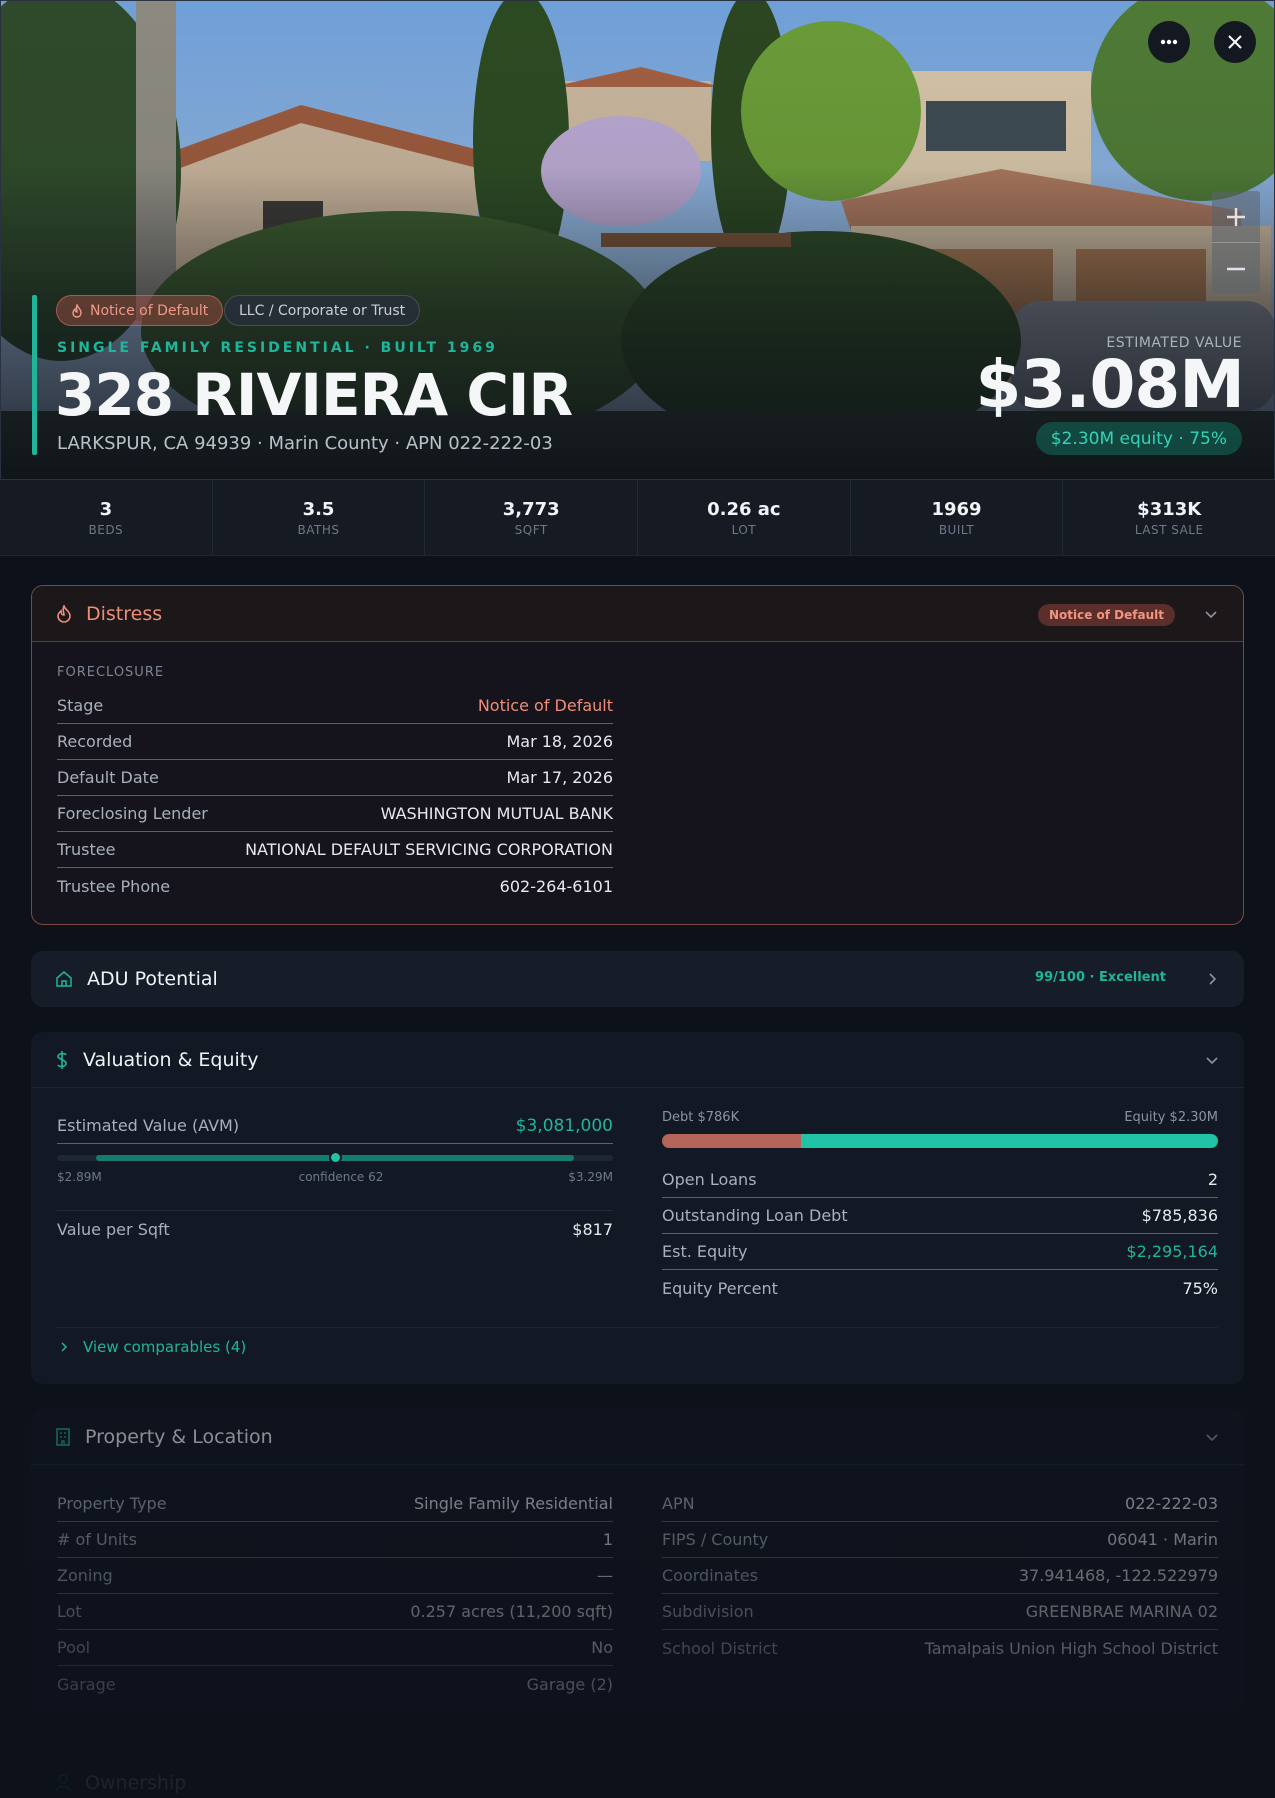 Image resolution: width=1275 pixels, height=1798 pixels. I want to click on distress-header: Distress Notice of Default, so click(637, 614).